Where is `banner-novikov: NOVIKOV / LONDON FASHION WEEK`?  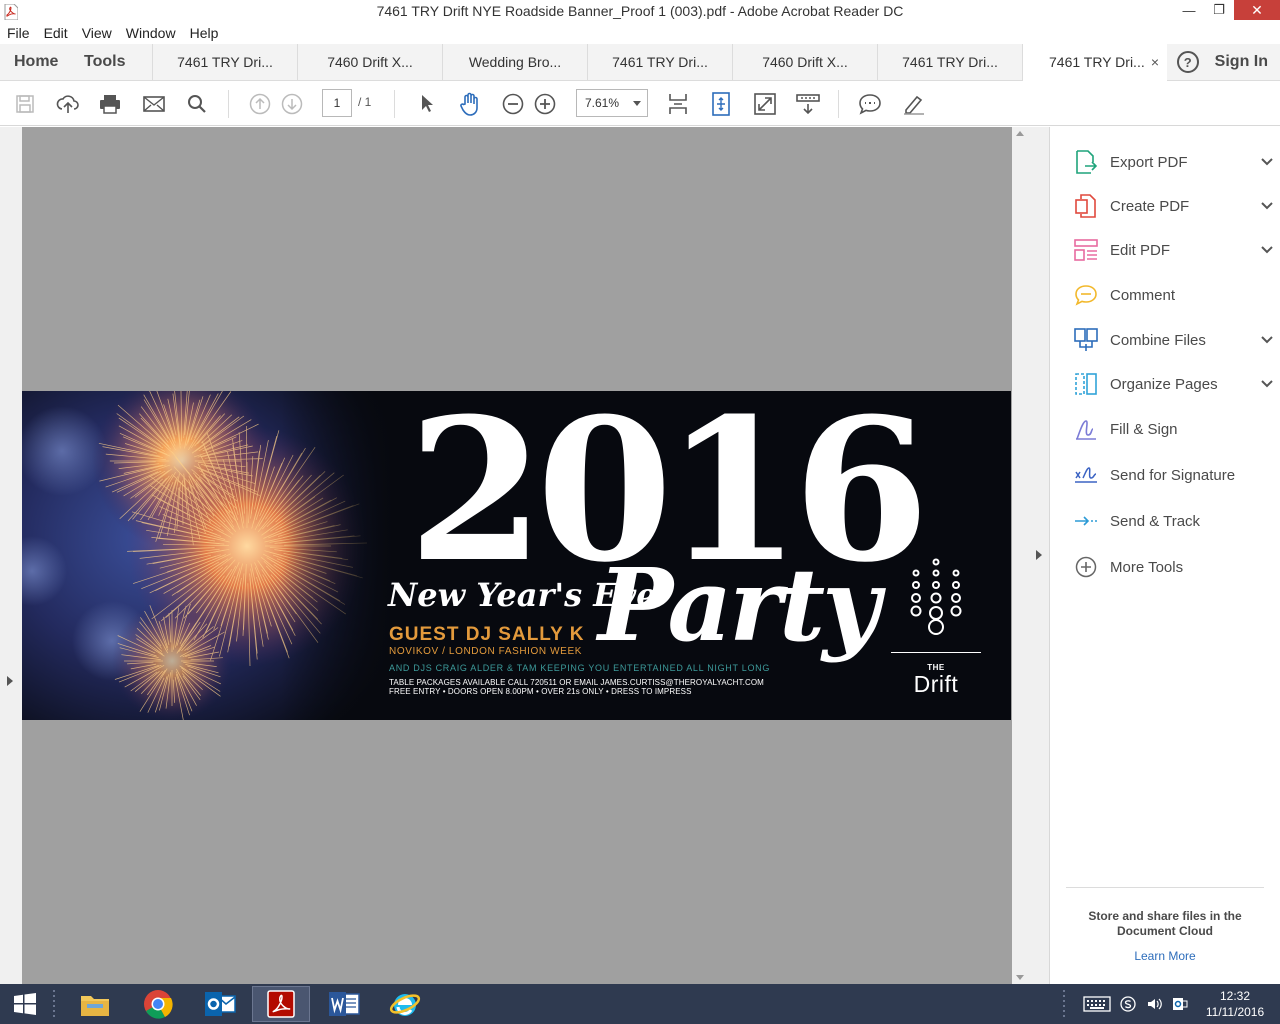 banner-novikov: NOVIKOV / LONDON FASHION WEEK is located at coordinates (485, 651).